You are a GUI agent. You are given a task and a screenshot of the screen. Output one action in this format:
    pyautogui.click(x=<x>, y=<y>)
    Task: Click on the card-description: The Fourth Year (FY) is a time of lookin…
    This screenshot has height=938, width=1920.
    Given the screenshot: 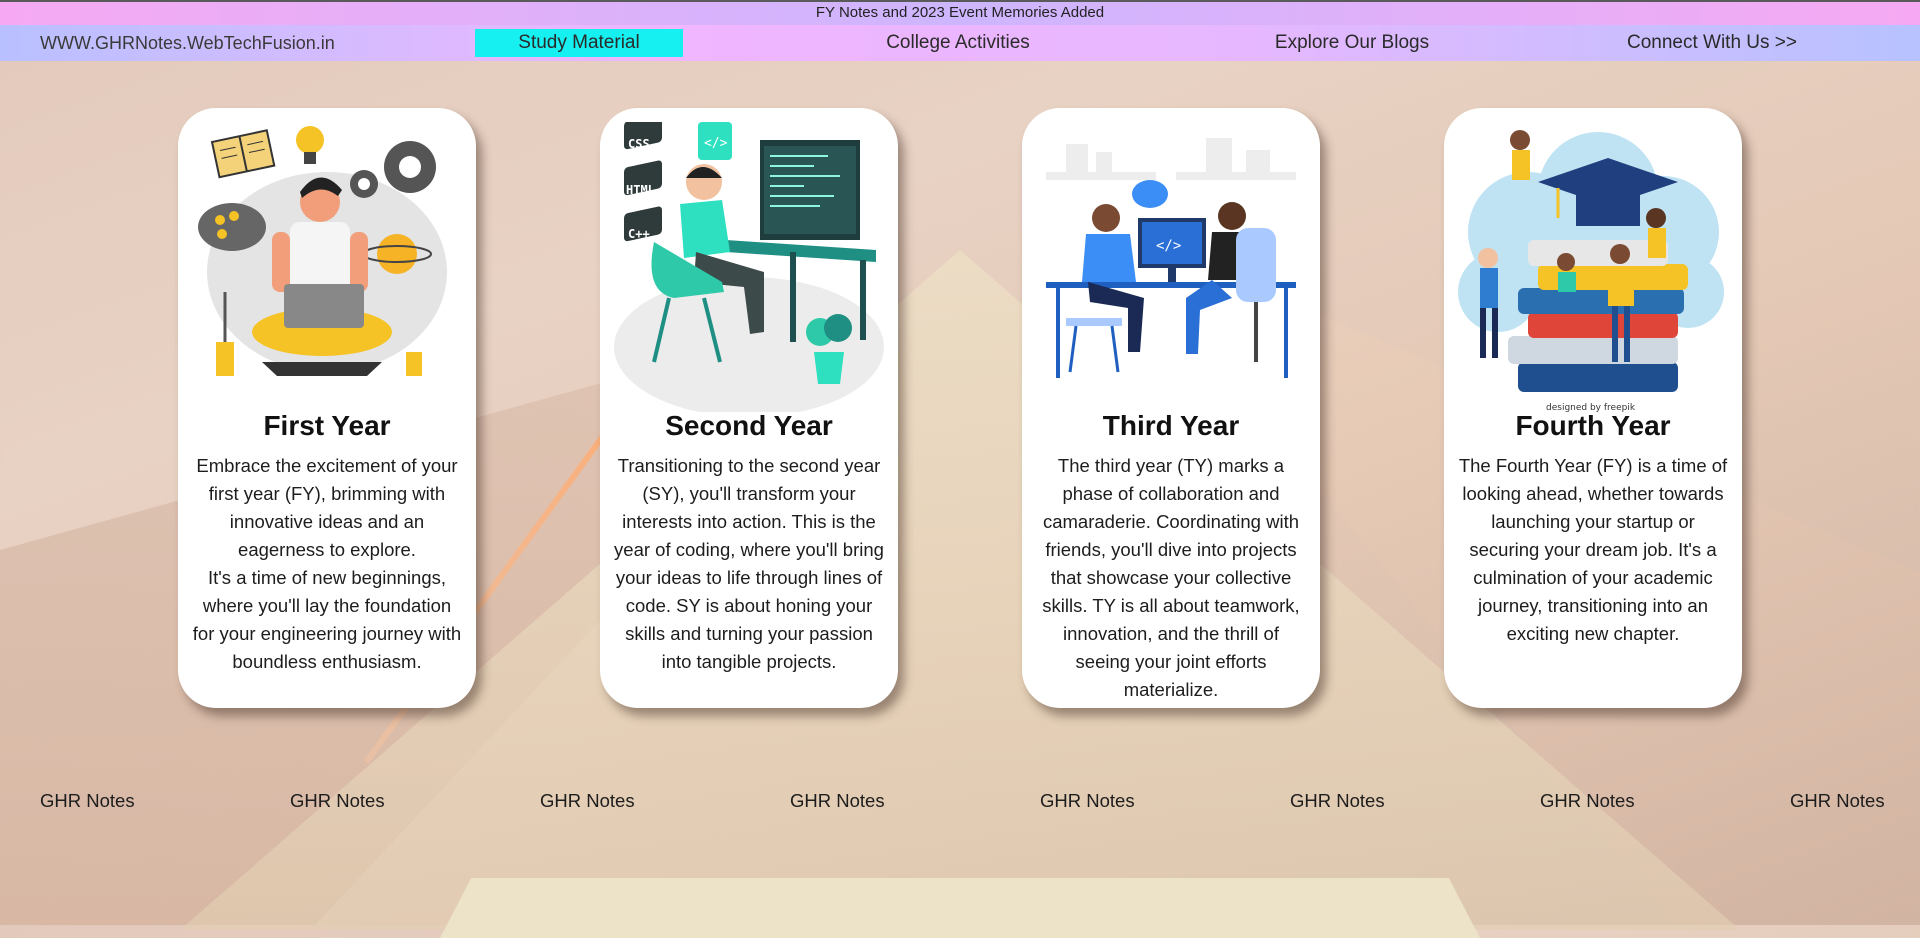 What is the action you would take?
    pyautogui.click(x=1593, y=549)
    